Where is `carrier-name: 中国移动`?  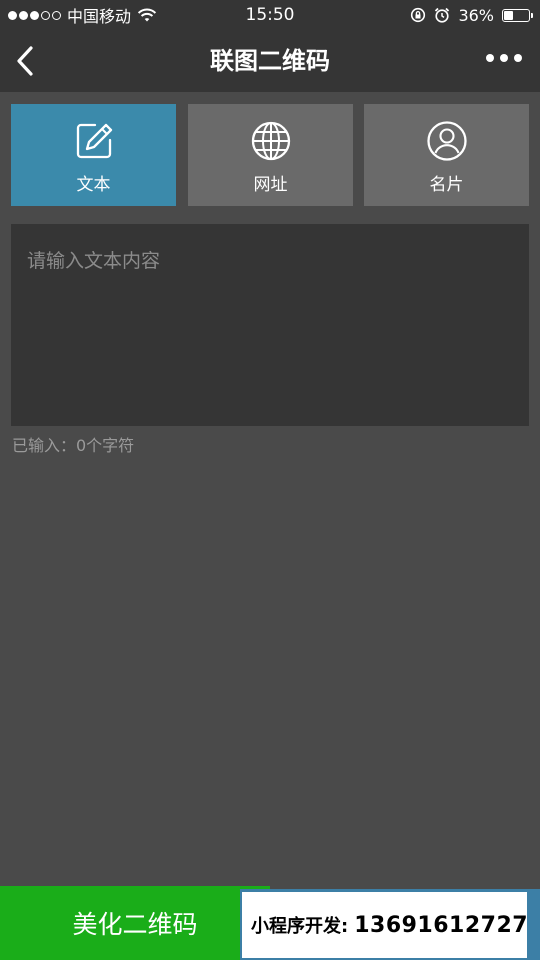
carrier-name: 中国移动 is located at coordinates (99, 16).